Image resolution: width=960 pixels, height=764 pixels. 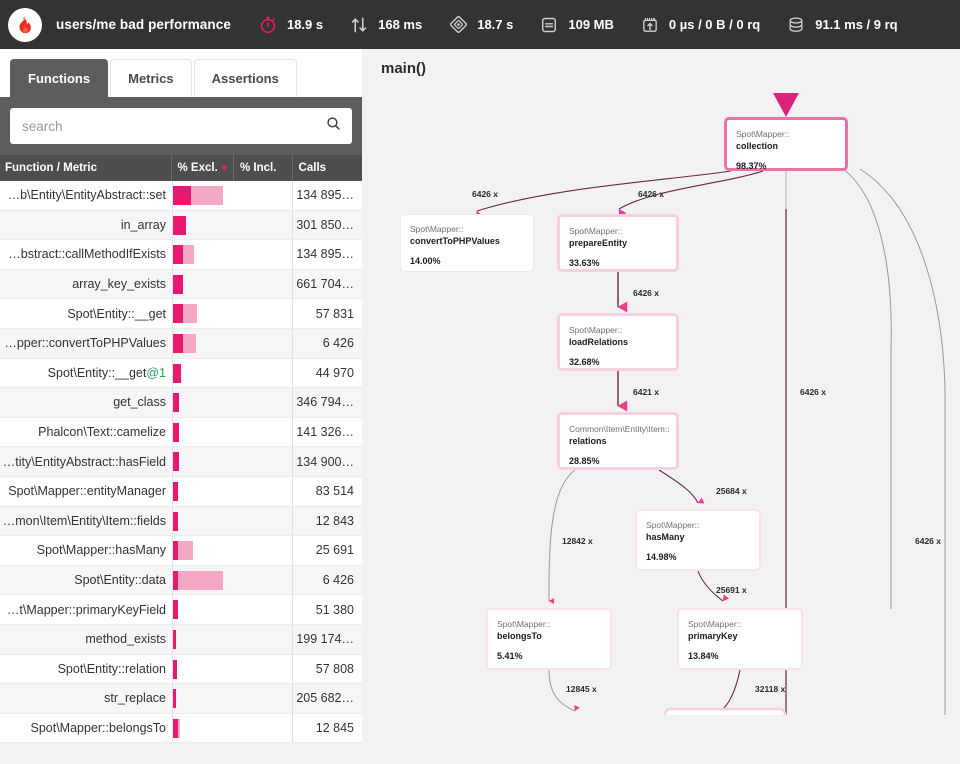 I want to click on search-box, so click(x=181, y=126).